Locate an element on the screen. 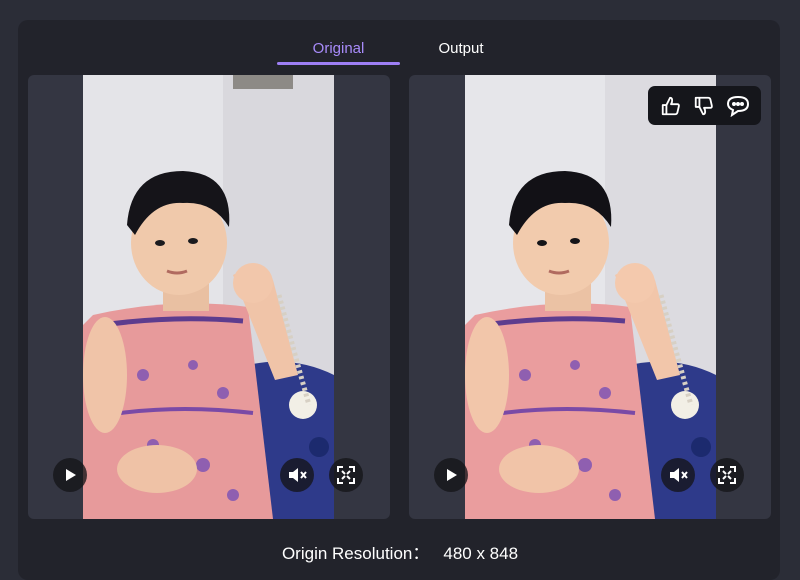 The height and width of the screenshot is (580, 800). comment-icon is located at coordinates (738, 106).